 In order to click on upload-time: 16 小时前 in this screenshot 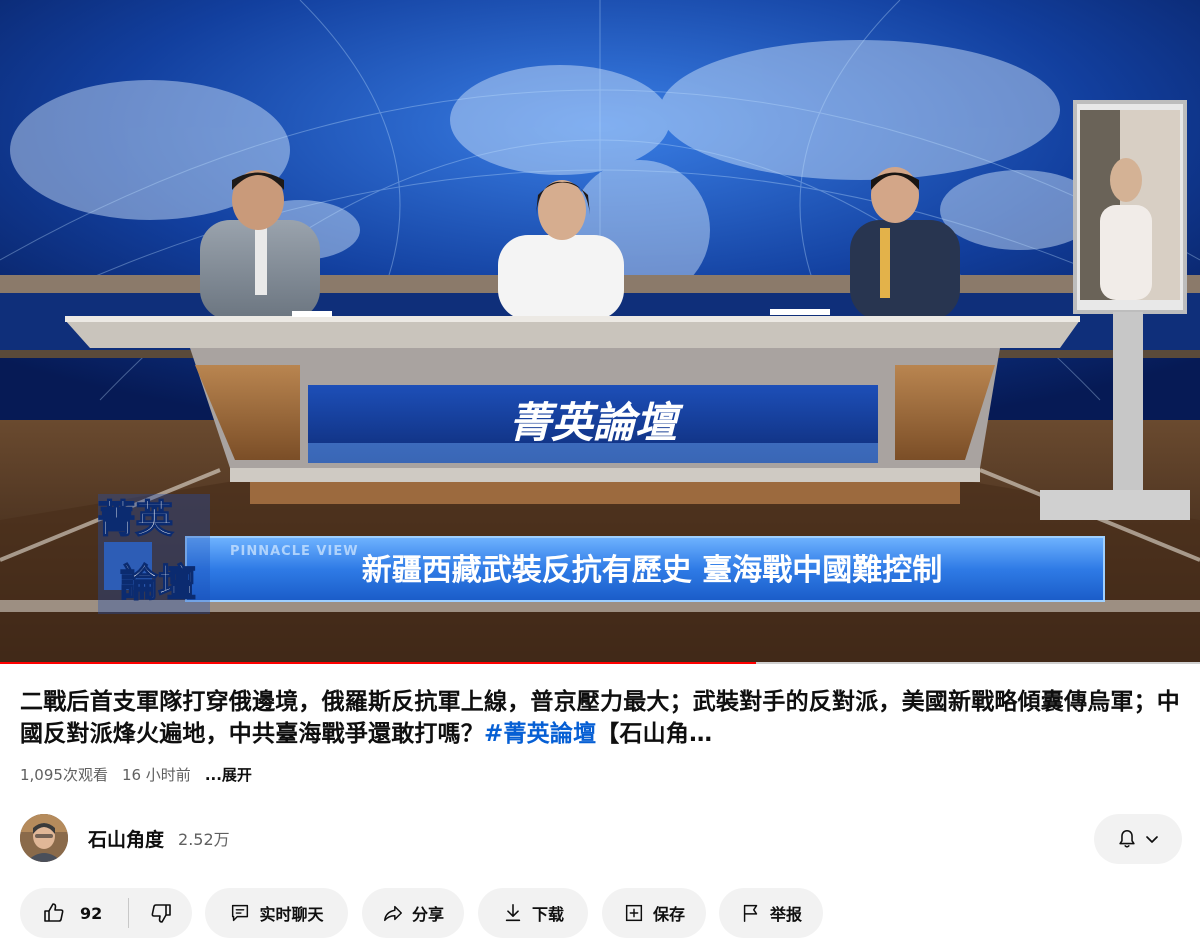, I will do `click(156, 775)`.